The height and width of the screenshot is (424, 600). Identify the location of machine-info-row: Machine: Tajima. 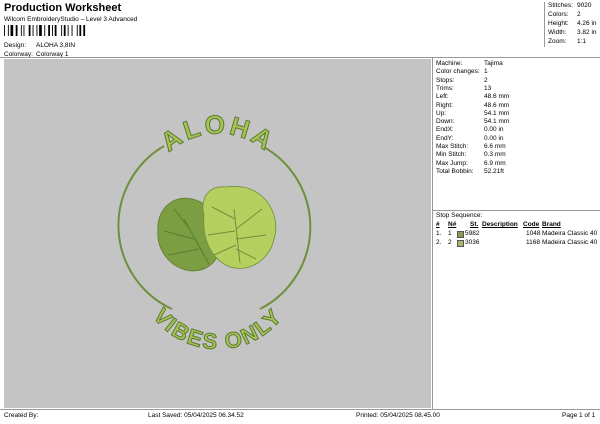
(469, 63).